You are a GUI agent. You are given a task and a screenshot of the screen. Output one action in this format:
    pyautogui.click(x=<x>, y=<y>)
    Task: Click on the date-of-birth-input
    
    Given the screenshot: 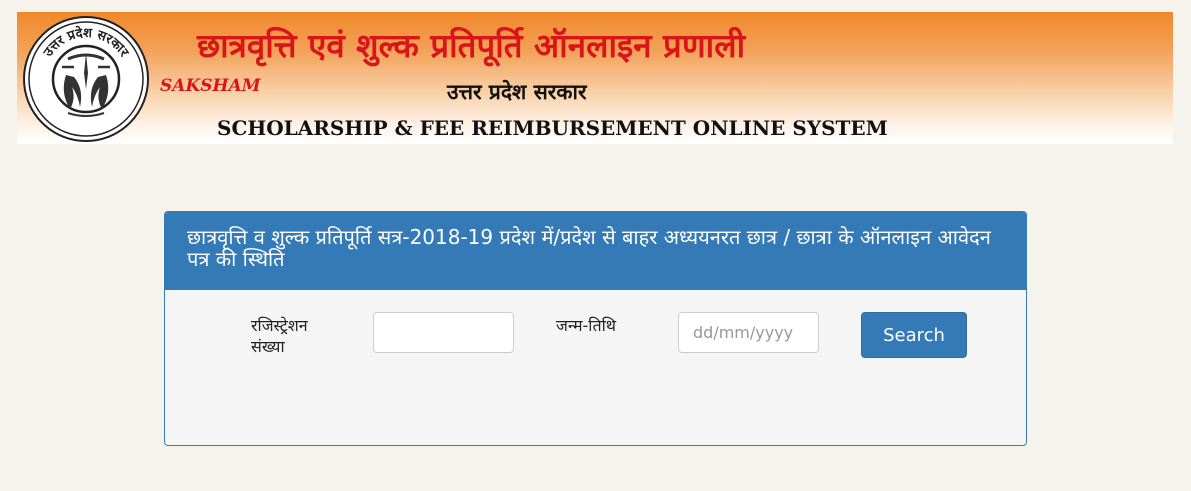 What is the action you would take?
    pyautogui.click(x=748, y=332)
    